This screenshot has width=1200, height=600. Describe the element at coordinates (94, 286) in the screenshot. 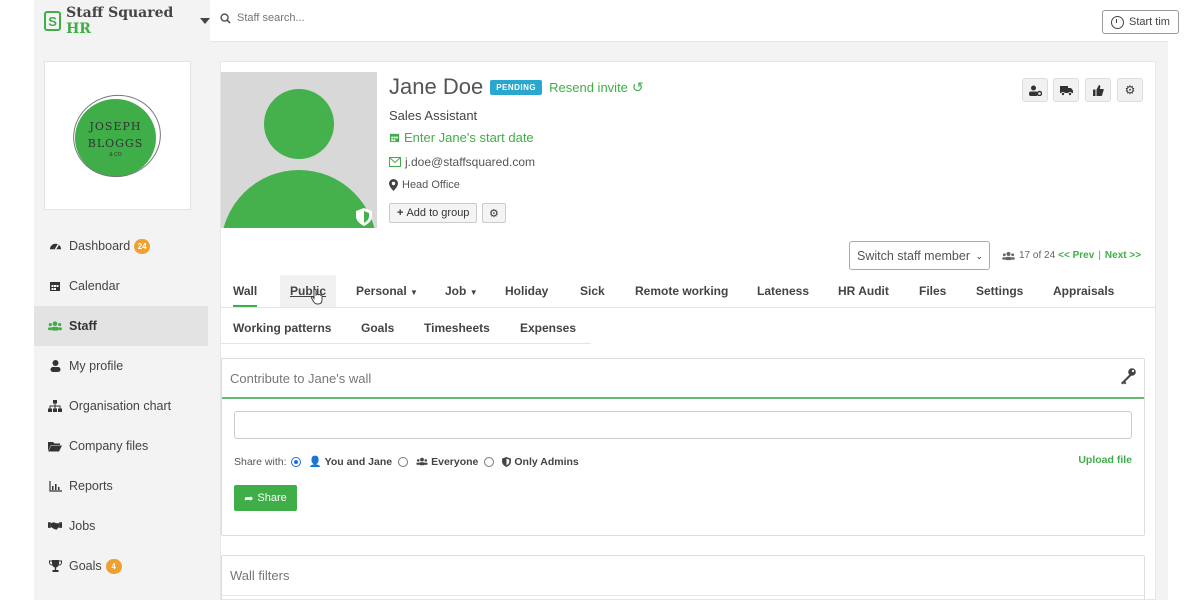

I see `sidebar-item-label: Calendar` at that location.